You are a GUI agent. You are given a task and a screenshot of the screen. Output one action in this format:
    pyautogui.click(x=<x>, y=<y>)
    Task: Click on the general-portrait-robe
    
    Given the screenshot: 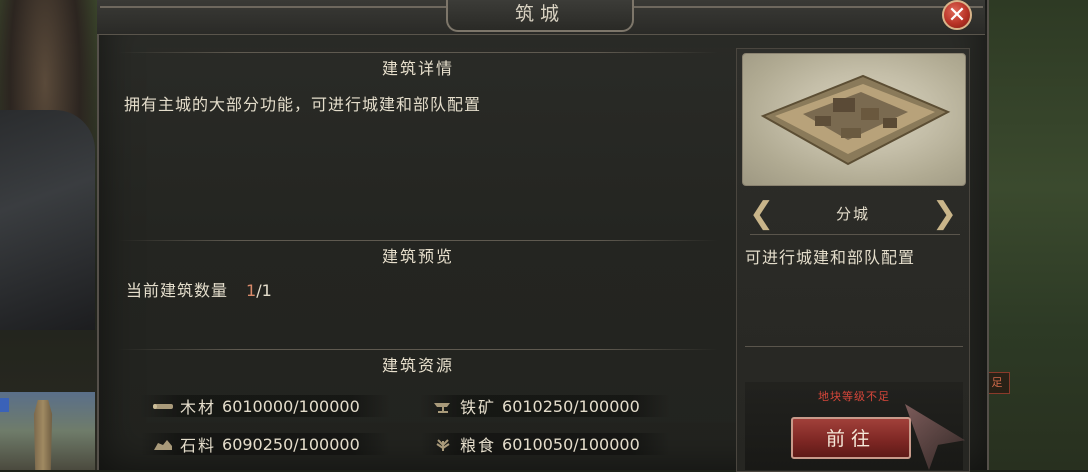 What is the action you would take?
    pyautogui.click(x=47, y=220)
    